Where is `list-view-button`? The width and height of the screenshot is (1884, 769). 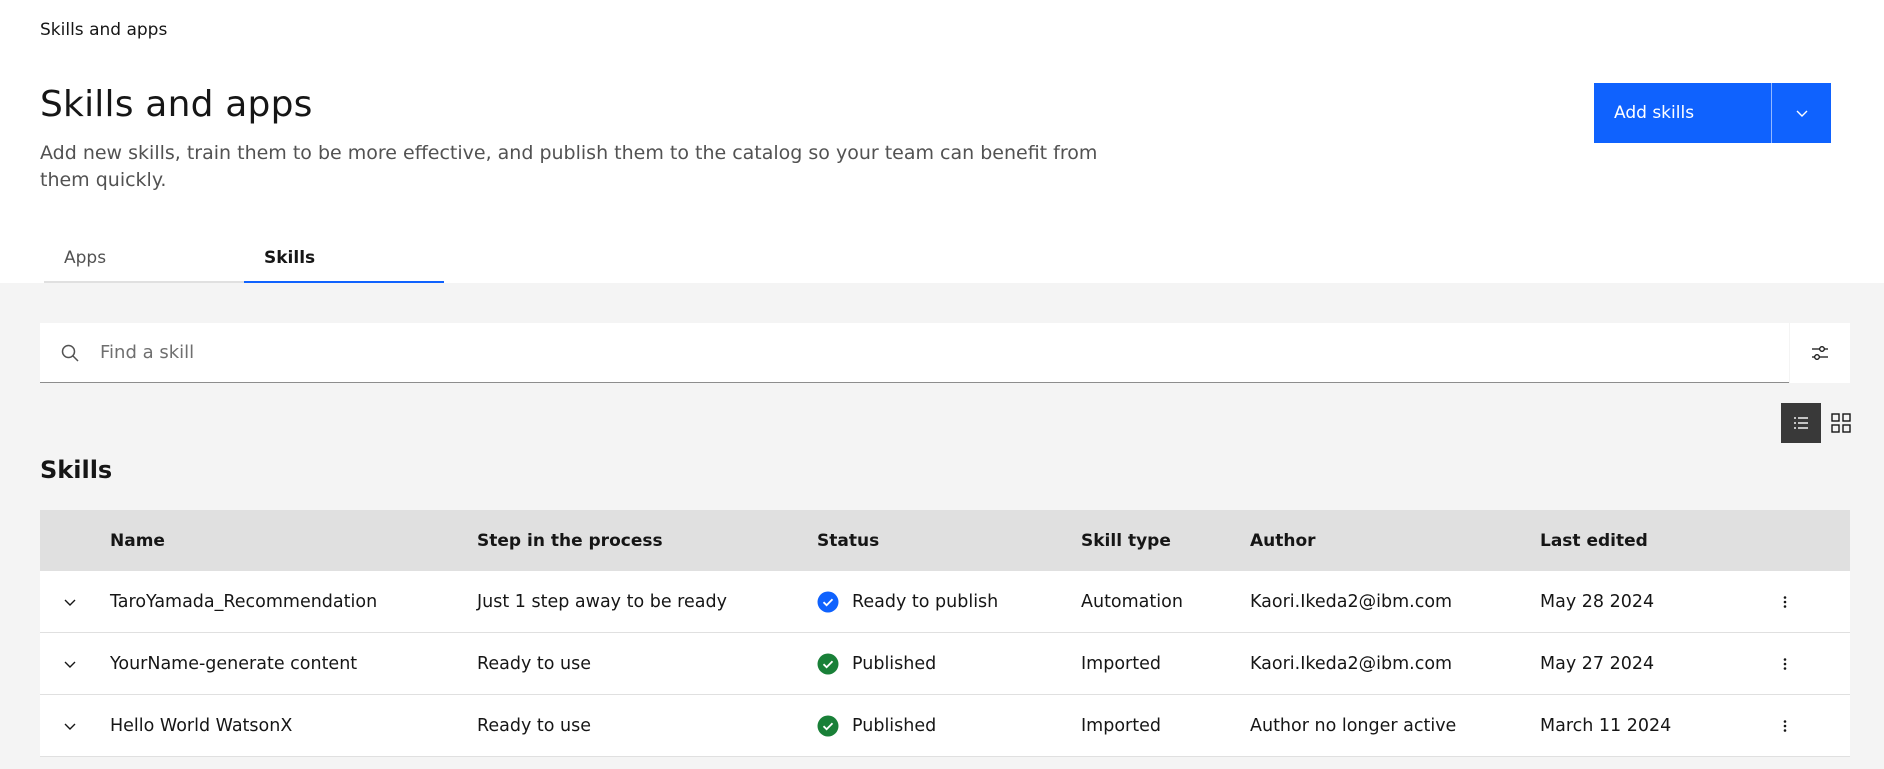 list-view-button is located at coordinates (1801, 423).